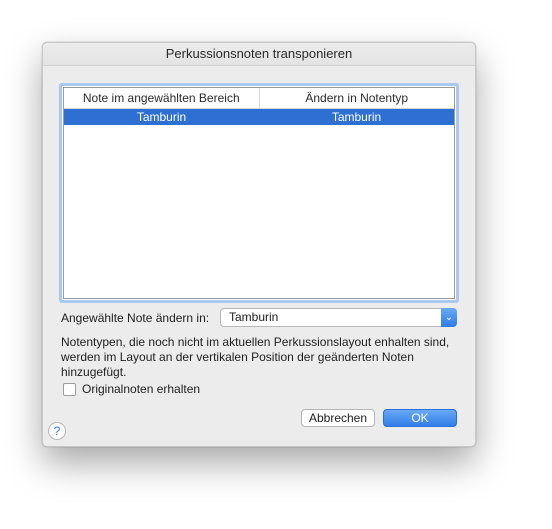 Image resolution: width=552 pixels, height=529 pixels. Describe the element at coordinates (259, 54) in the screenshot. I see `dialog-title: Perkussionsnoten transponieren` at that location.